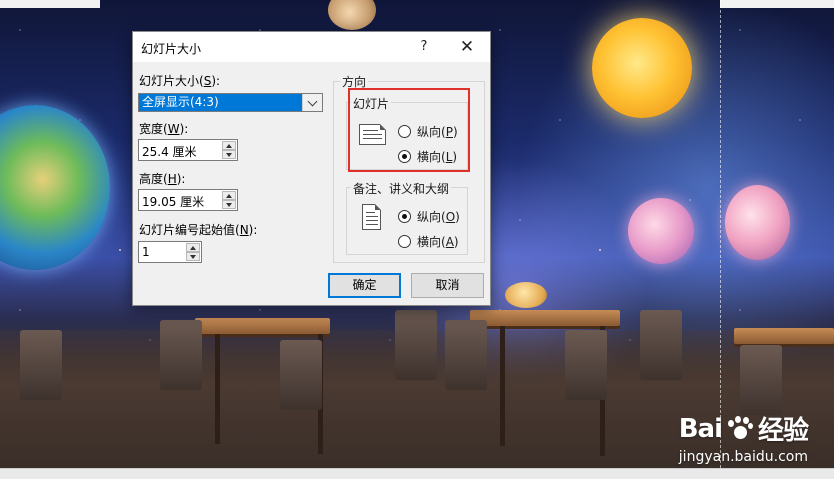 The width and height of the screenshot is (834, 479). What do you see at coordinates (424, 47) in the screenshot?
I see `help-button: ?` at bounding box center [424, 47].